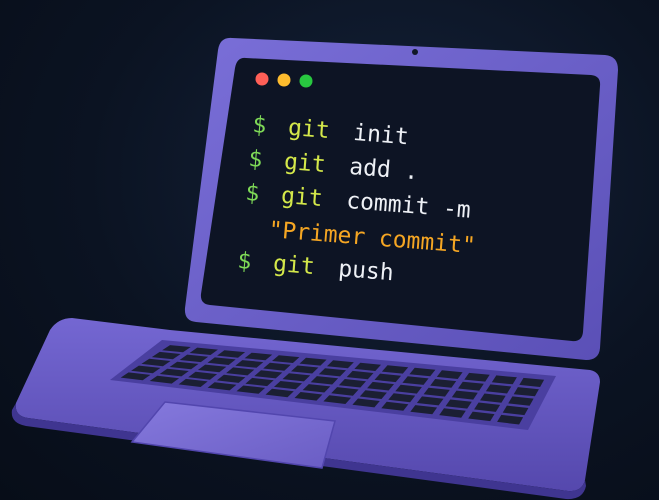  Describe the element at coordinates (284, 80) in the screenshot. I see `minimize-dot-icon` at that location.